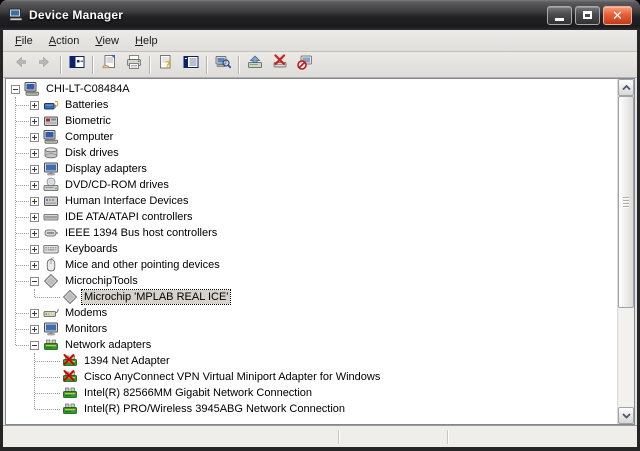 The width and height of the screenshot is (640, 451). Describe the element at coordinates (141, 233) in the screenshot. I see `tree-item-label: IEEE 1394 Bus host controllers` at that location.